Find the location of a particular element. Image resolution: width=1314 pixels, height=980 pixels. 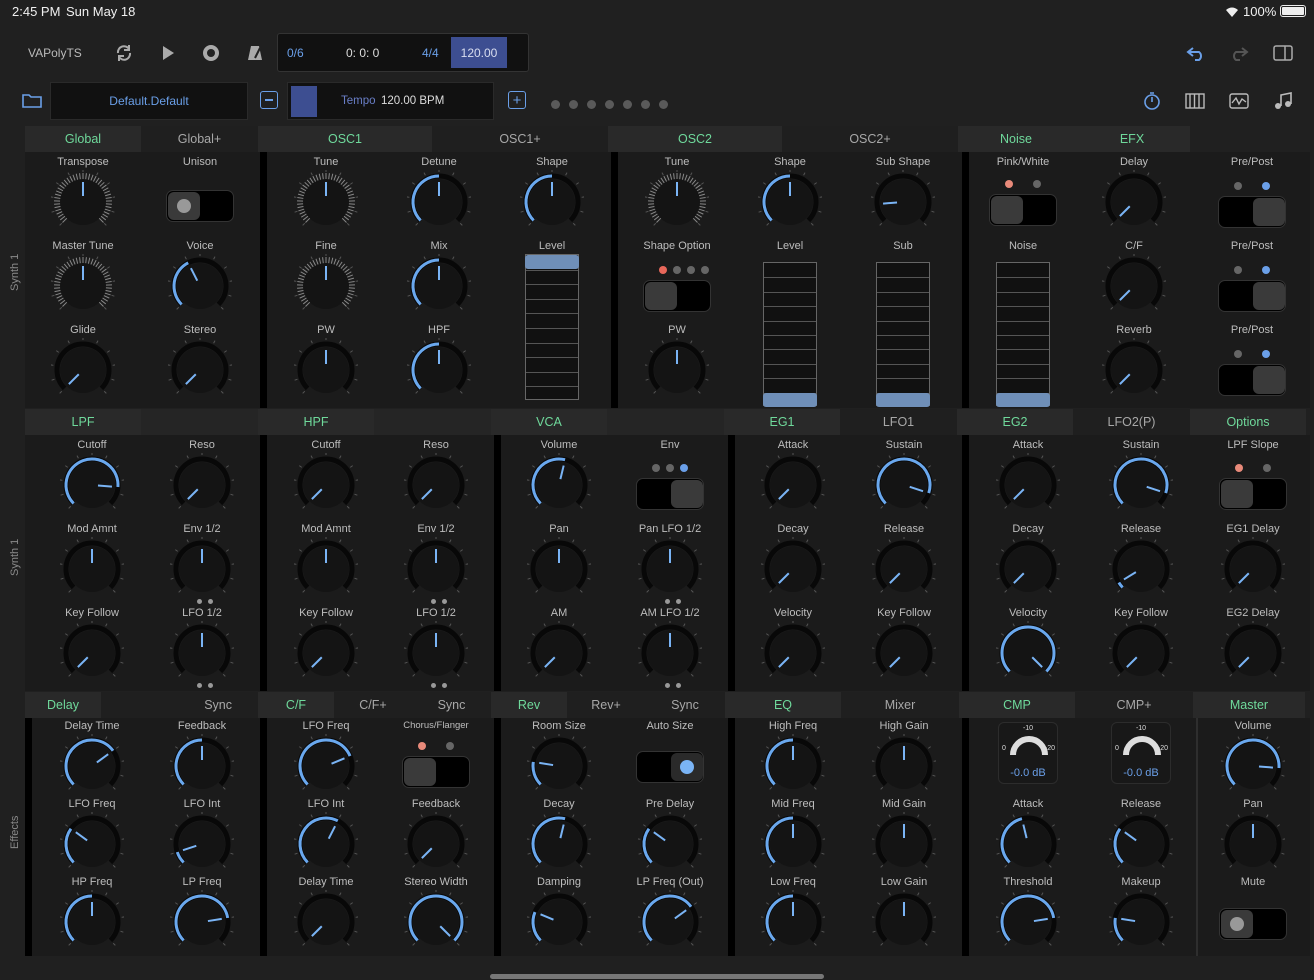

eg2-sustain-knob is located at coordinates (1141, 487).